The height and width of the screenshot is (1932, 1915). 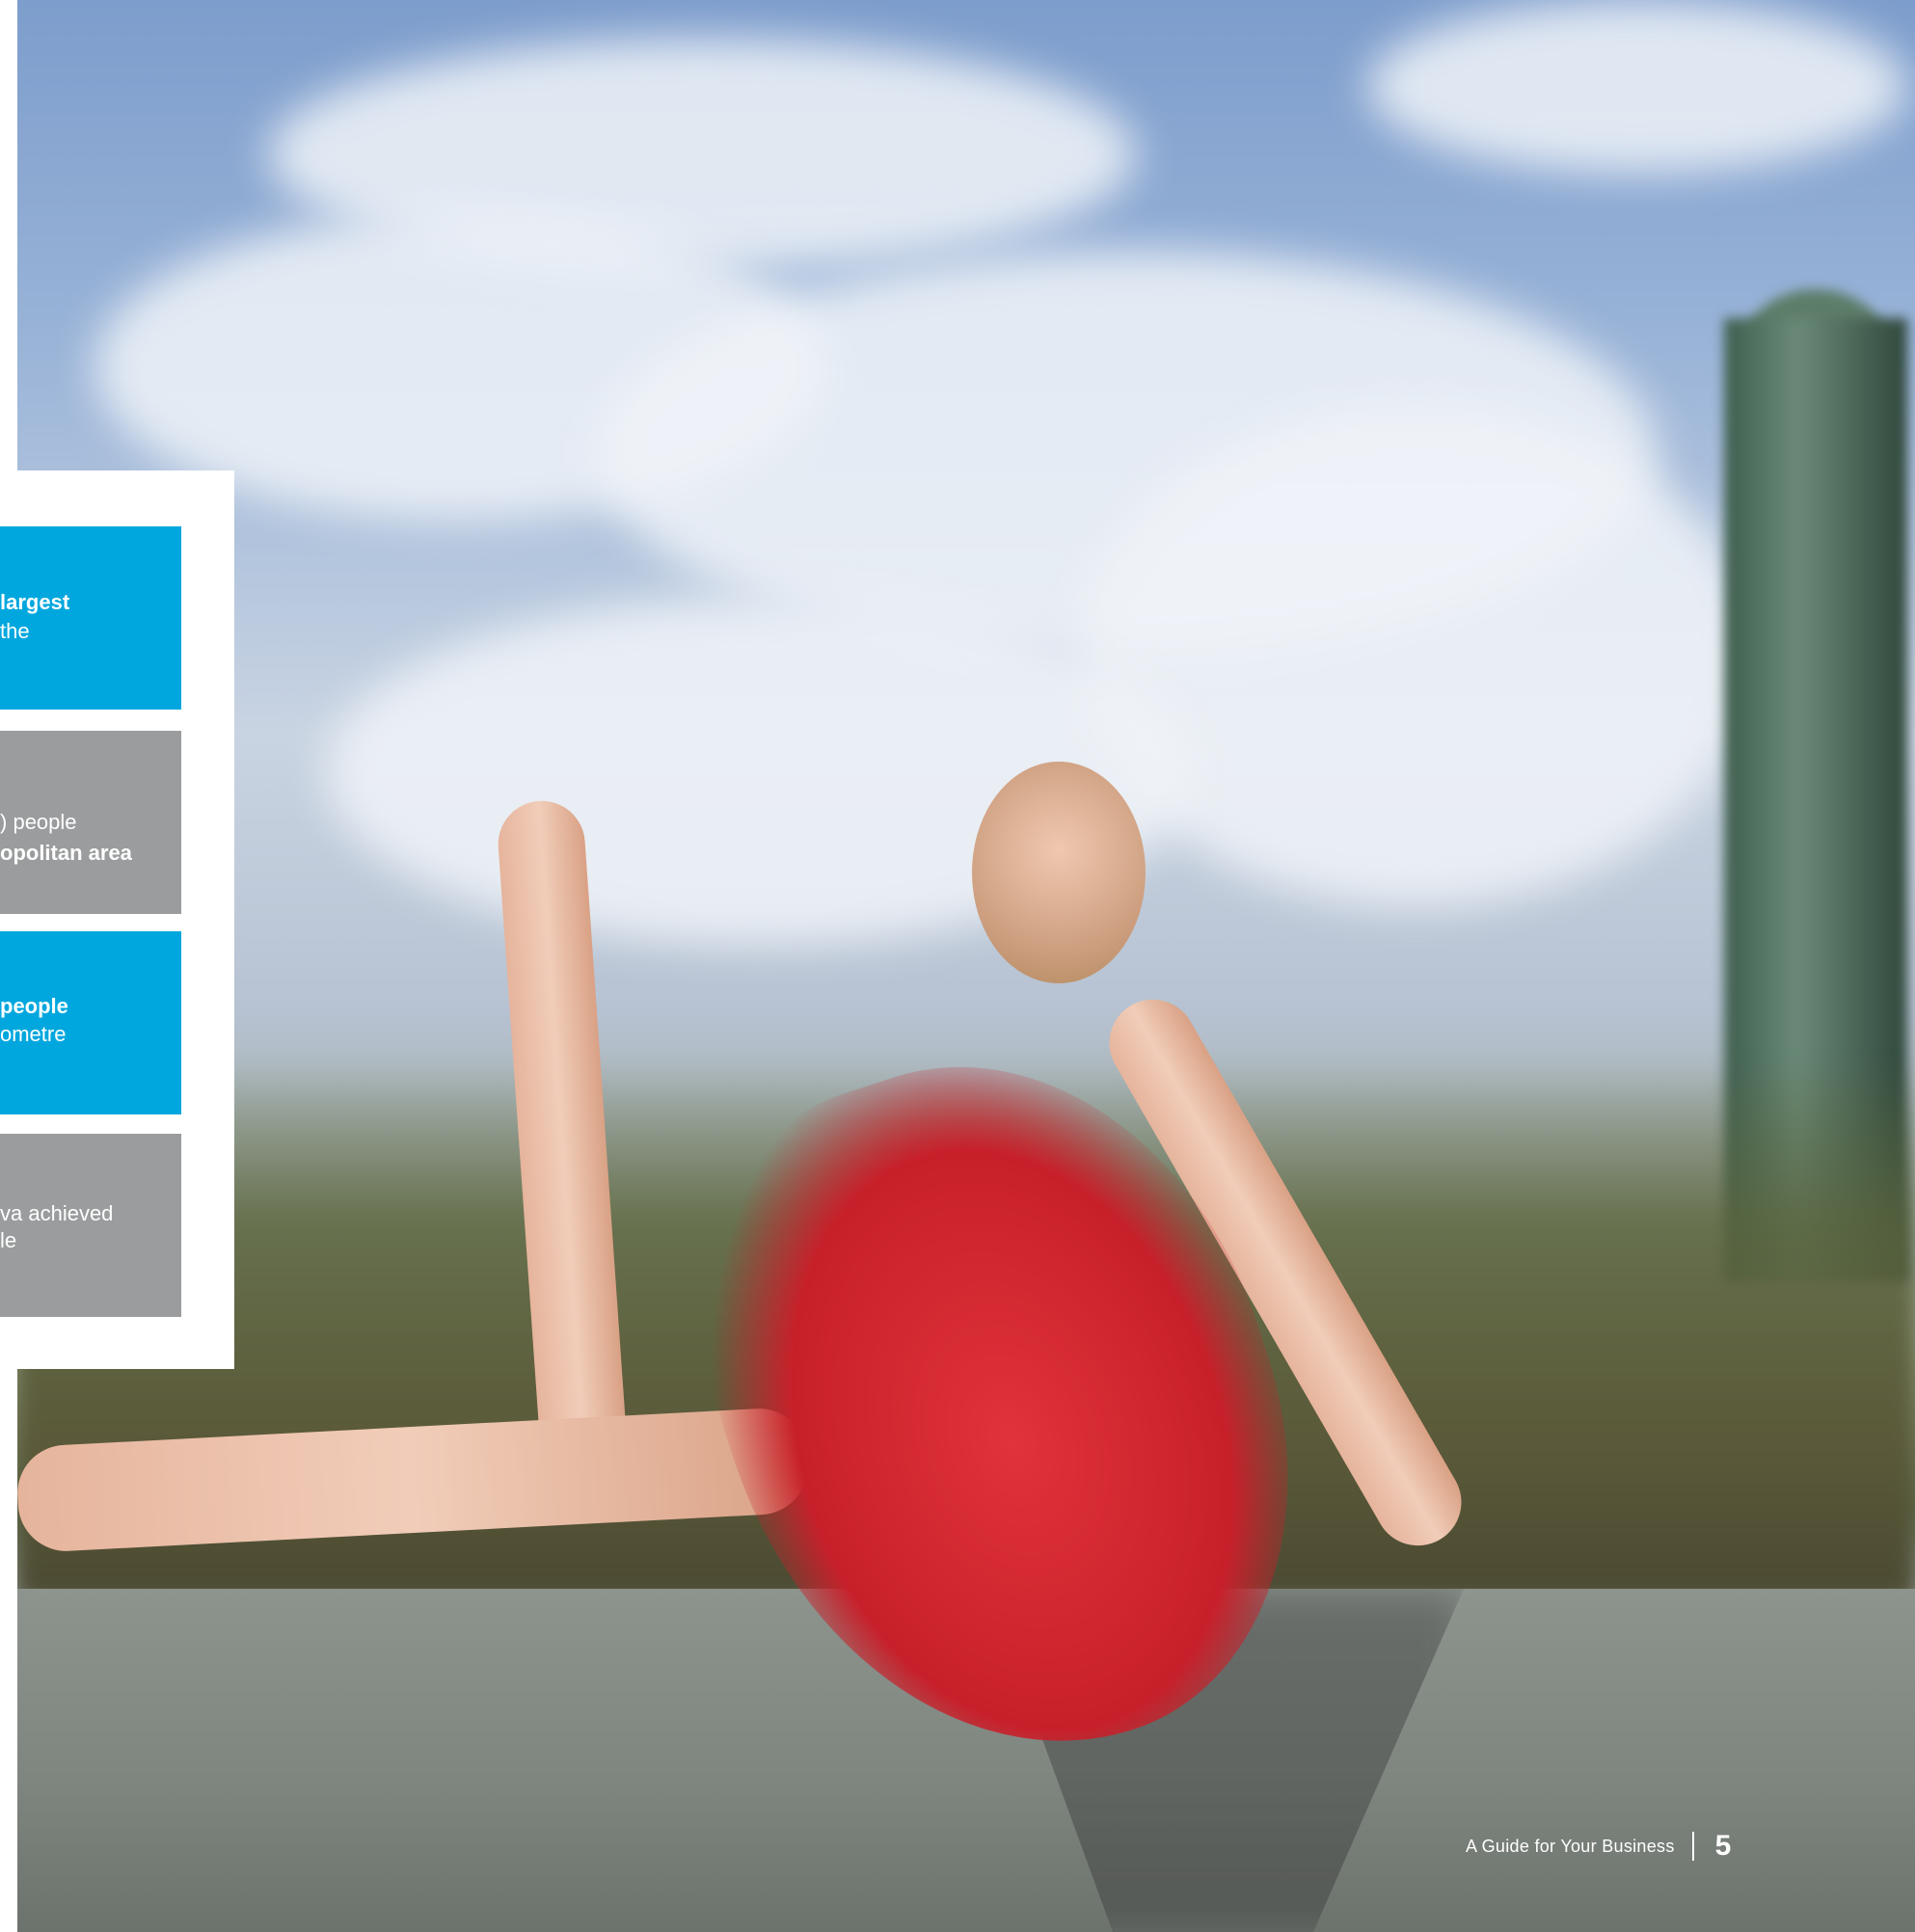 I want to click on stat-2-regular: people, so click(x=45, y=822).